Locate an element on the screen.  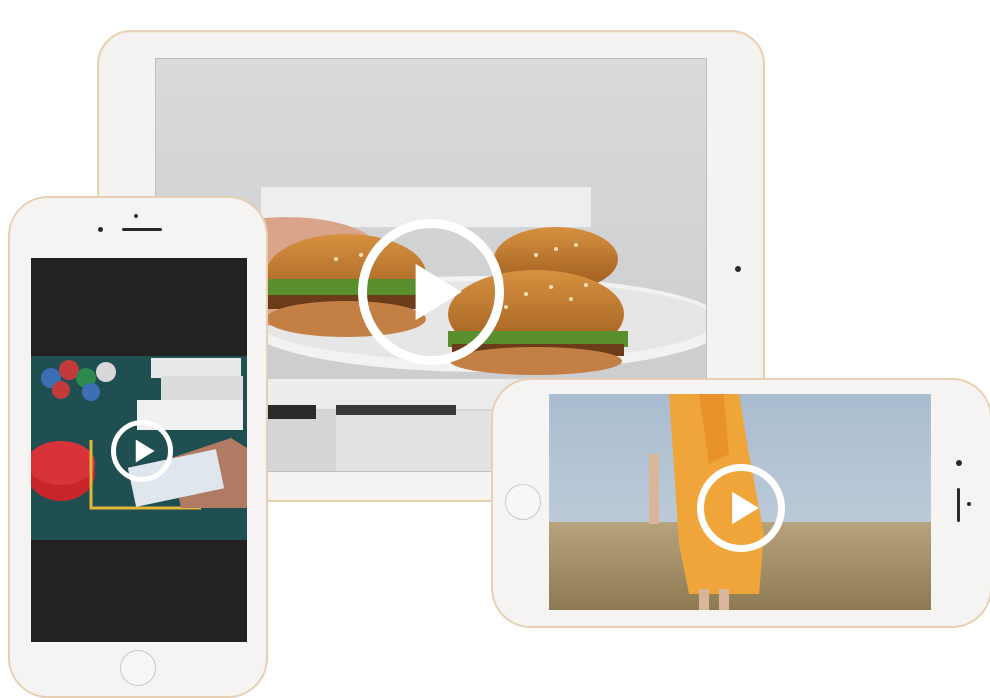
phone-portrait-video-player is located at coordinates (139, 450).